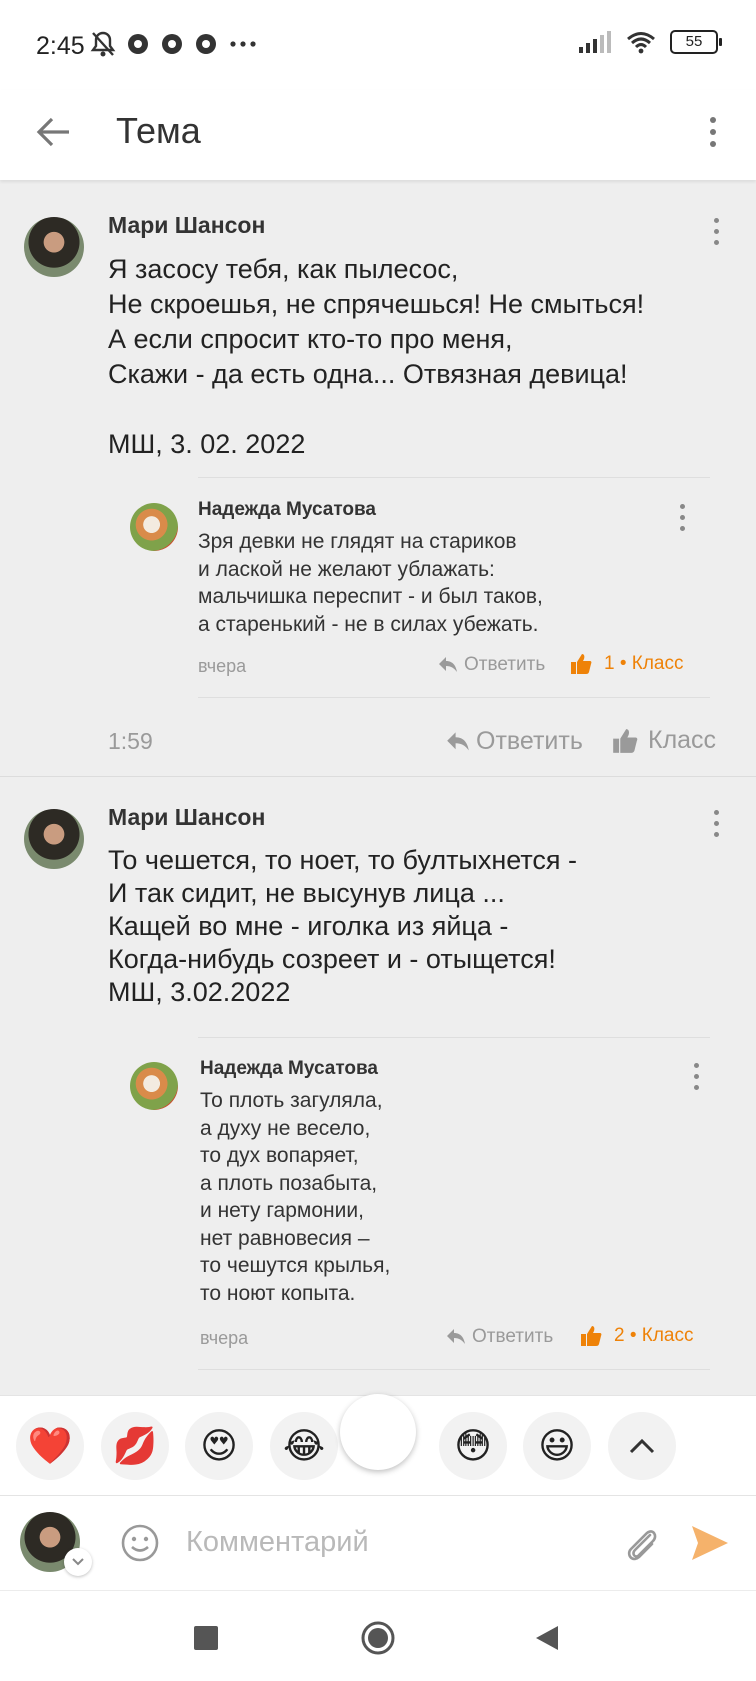 The width and height of the screenshot is (756, 1681). I want to click on recents-button, so click(206, 1638).